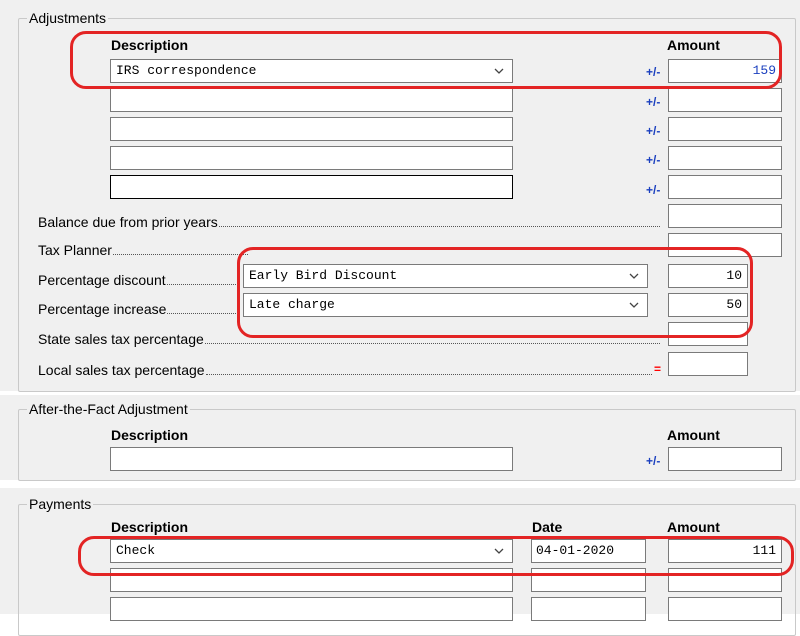  I want to click on percentage-increase-dropdown: Late charge, so click(445, 305).